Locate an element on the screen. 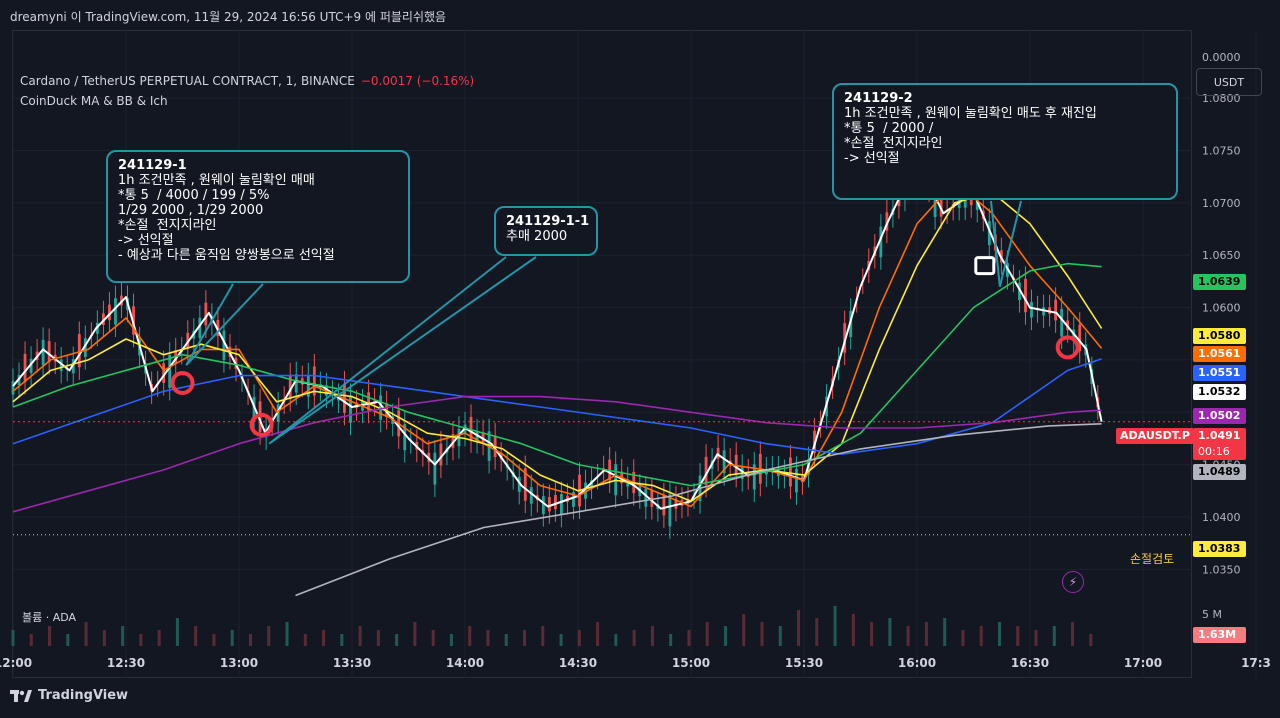 The width and height of the screenshot is (1280, 718). volume-scale: 5 M is located at coordinates (1212, 614).